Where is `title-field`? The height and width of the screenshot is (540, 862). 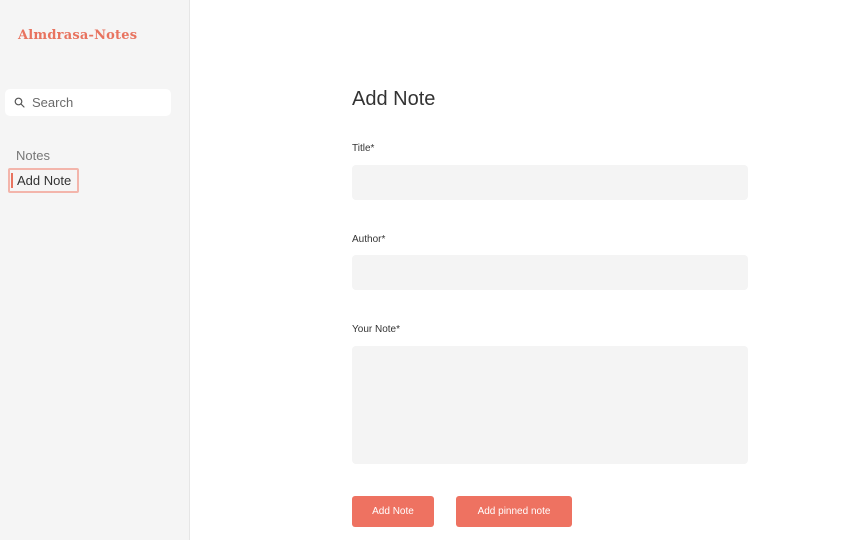 title-field is located at coordinates (550, 182).